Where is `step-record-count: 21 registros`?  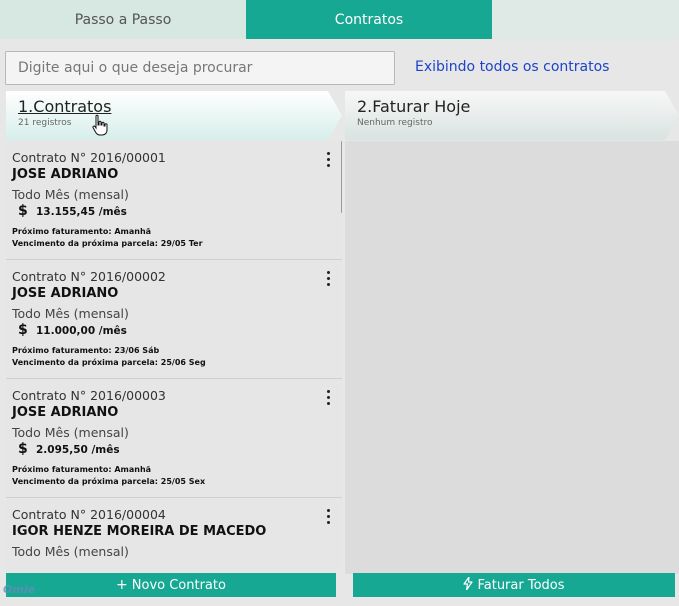
step-record-count: 21 registros is located at coordinates (45, 123).